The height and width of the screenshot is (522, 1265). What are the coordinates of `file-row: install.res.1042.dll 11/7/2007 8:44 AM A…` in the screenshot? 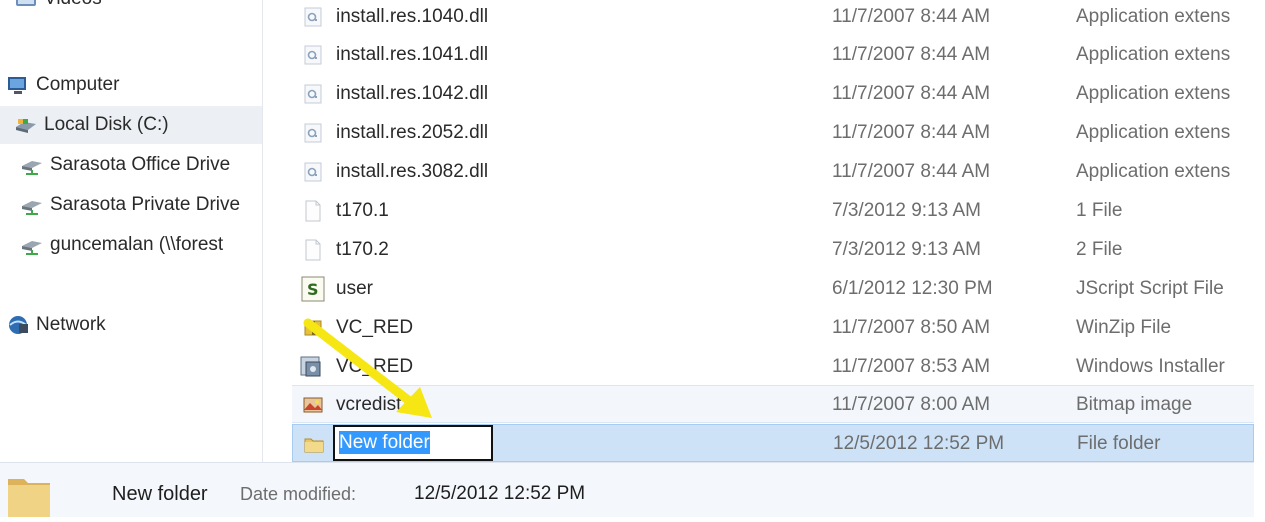 It's located at (773, 94).